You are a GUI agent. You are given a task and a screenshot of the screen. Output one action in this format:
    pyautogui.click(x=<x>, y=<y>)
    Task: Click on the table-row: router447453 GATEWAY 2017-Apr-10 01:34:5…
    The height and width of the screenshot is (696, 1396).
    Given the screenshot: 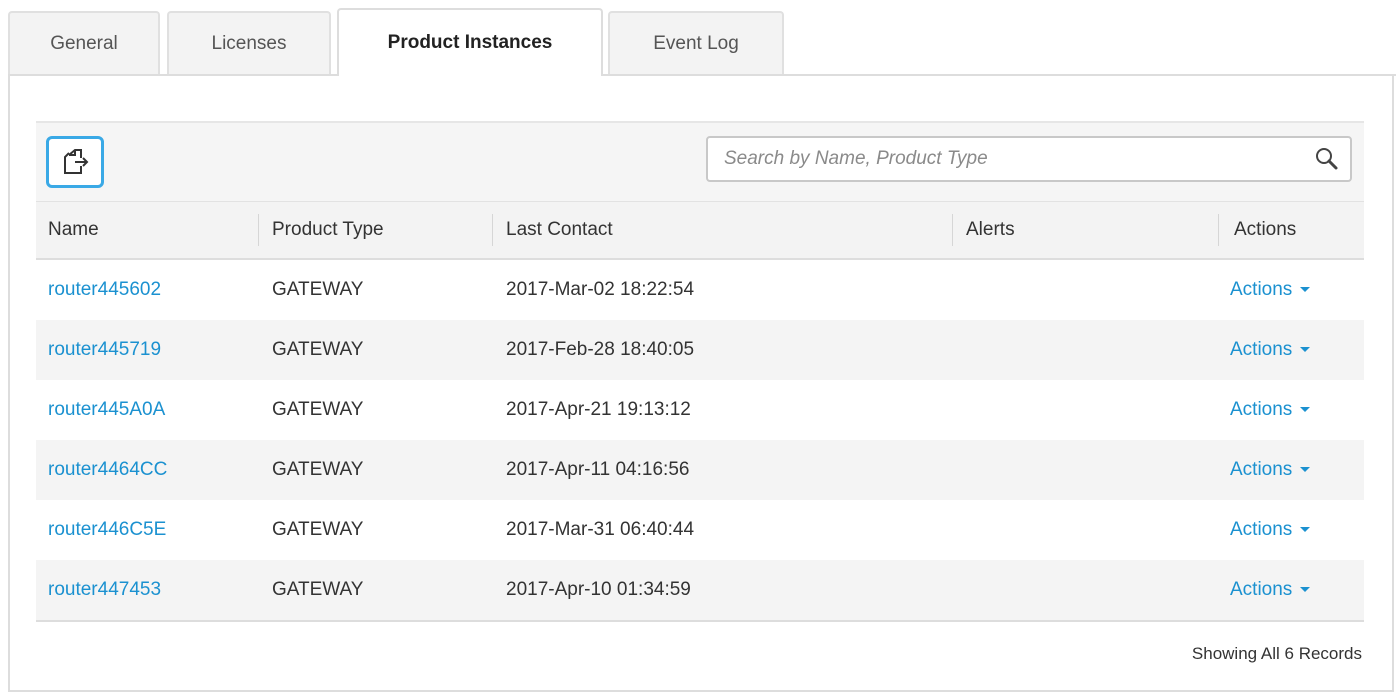 What is the action you would take?
    pyautogui.click(x=700, y=590)
    